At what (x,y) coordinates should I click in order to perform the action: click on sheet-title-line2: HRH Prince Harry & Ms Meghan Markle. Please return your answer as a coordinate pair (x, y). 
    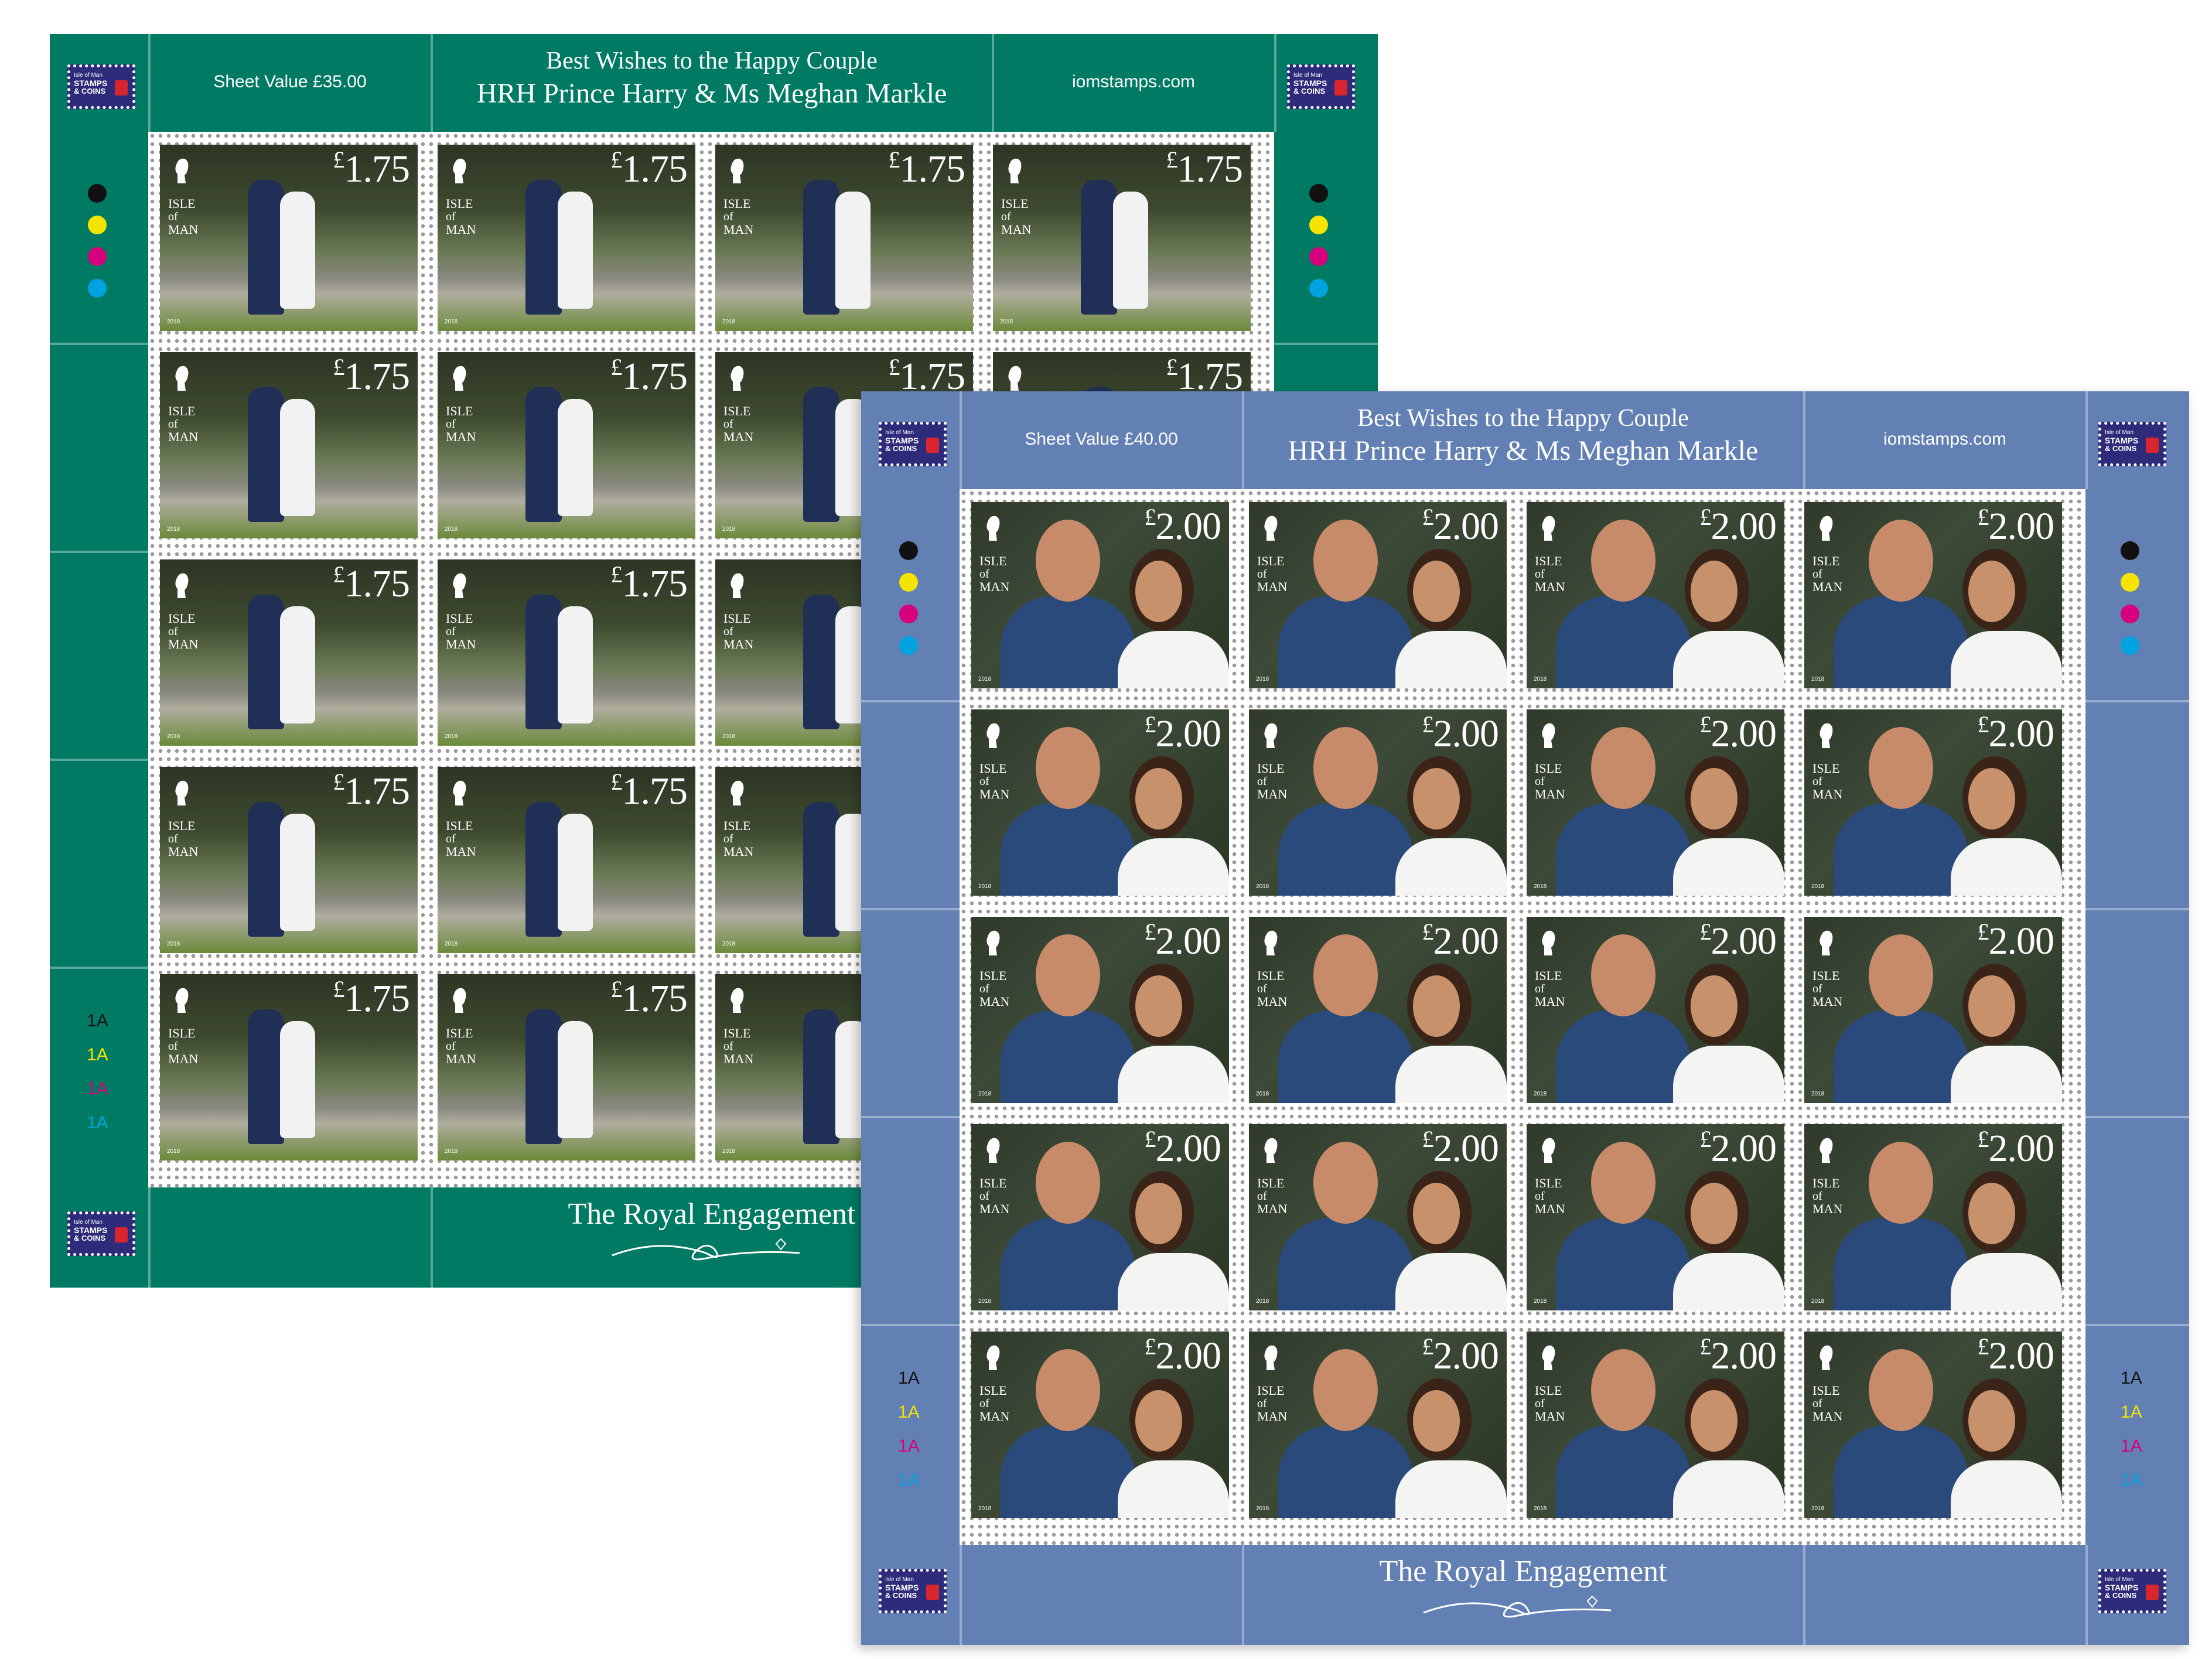
    Looking at the image, I should click on (1524, 450).